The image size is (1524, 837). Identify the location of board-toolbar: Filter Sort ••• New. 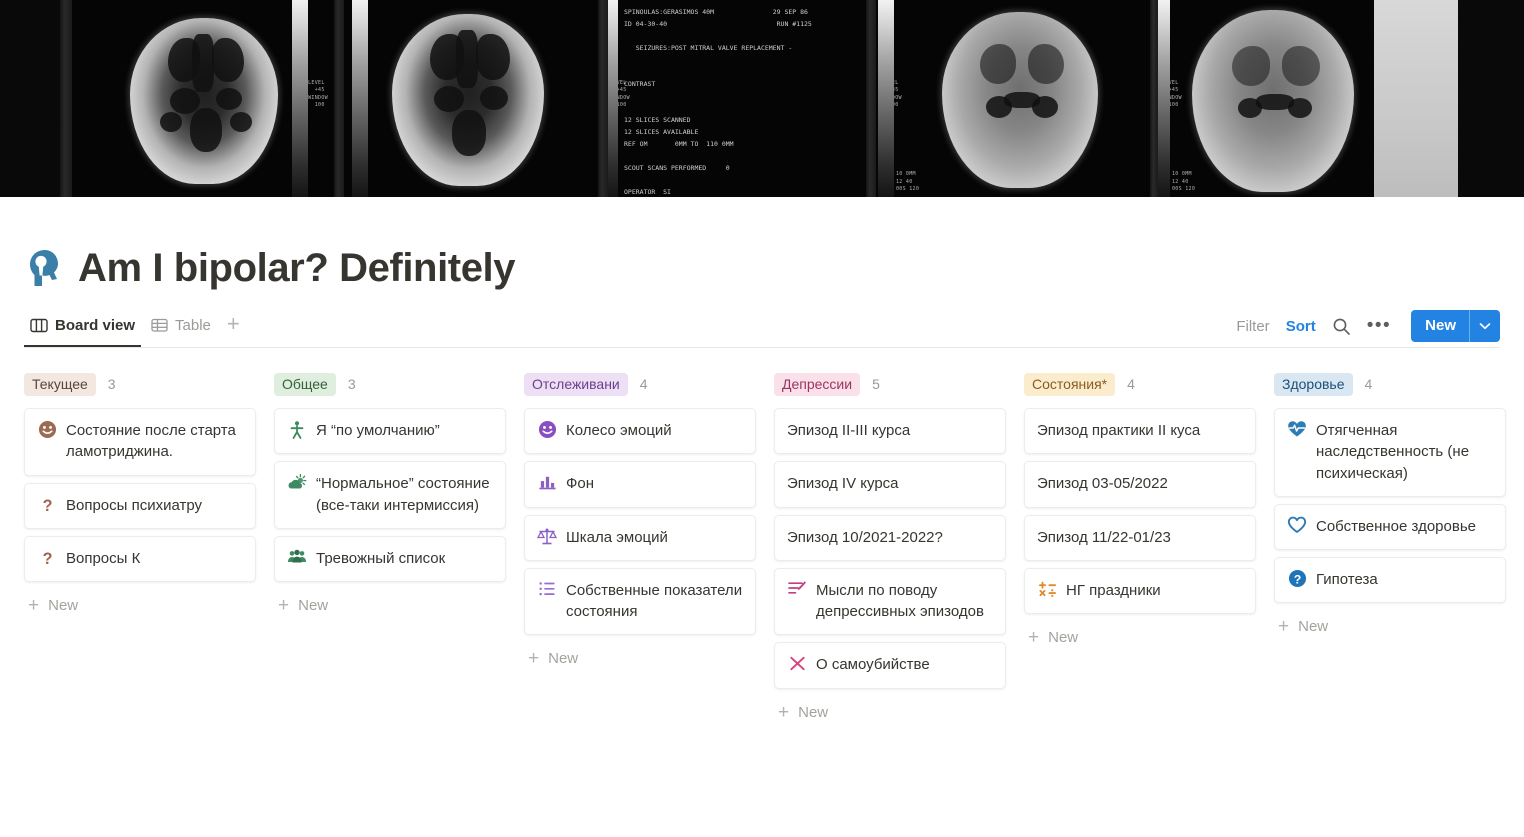
(1368, 326).